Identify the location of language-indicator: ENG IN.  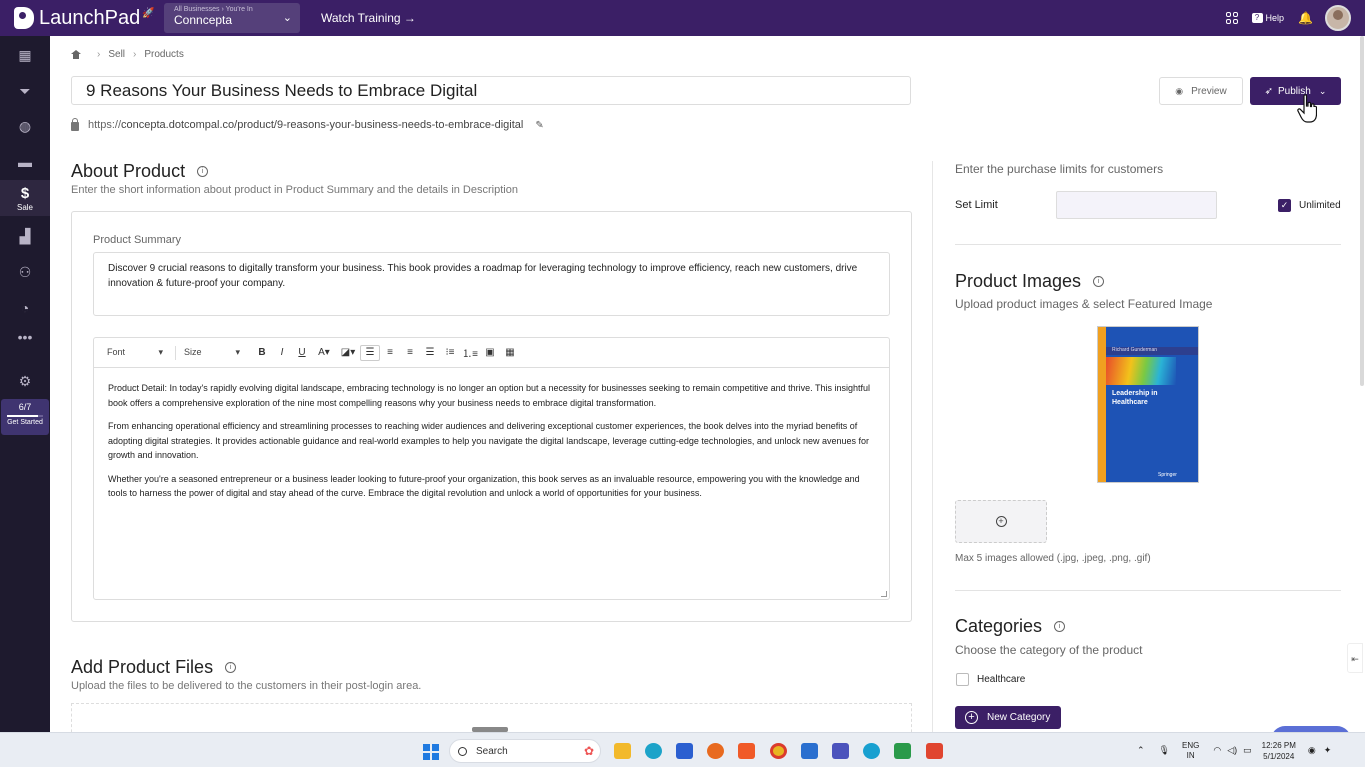
(1190, 751).